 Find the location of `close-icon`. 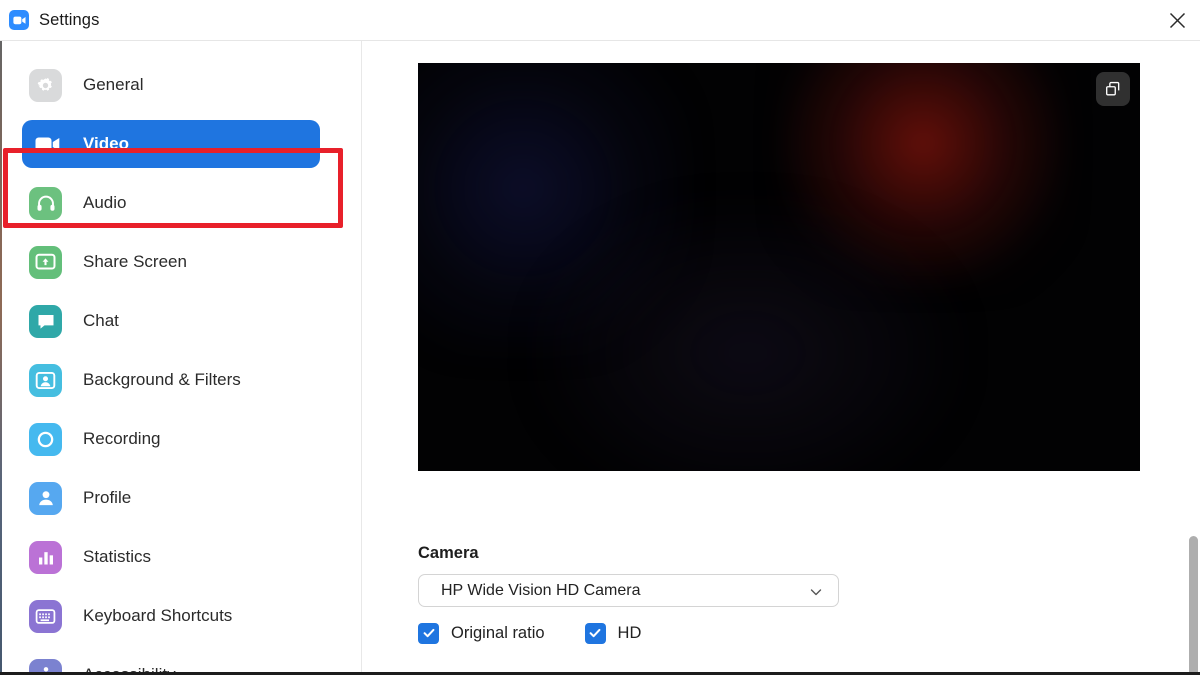

close-icon is located at coordinates (1177, 20).